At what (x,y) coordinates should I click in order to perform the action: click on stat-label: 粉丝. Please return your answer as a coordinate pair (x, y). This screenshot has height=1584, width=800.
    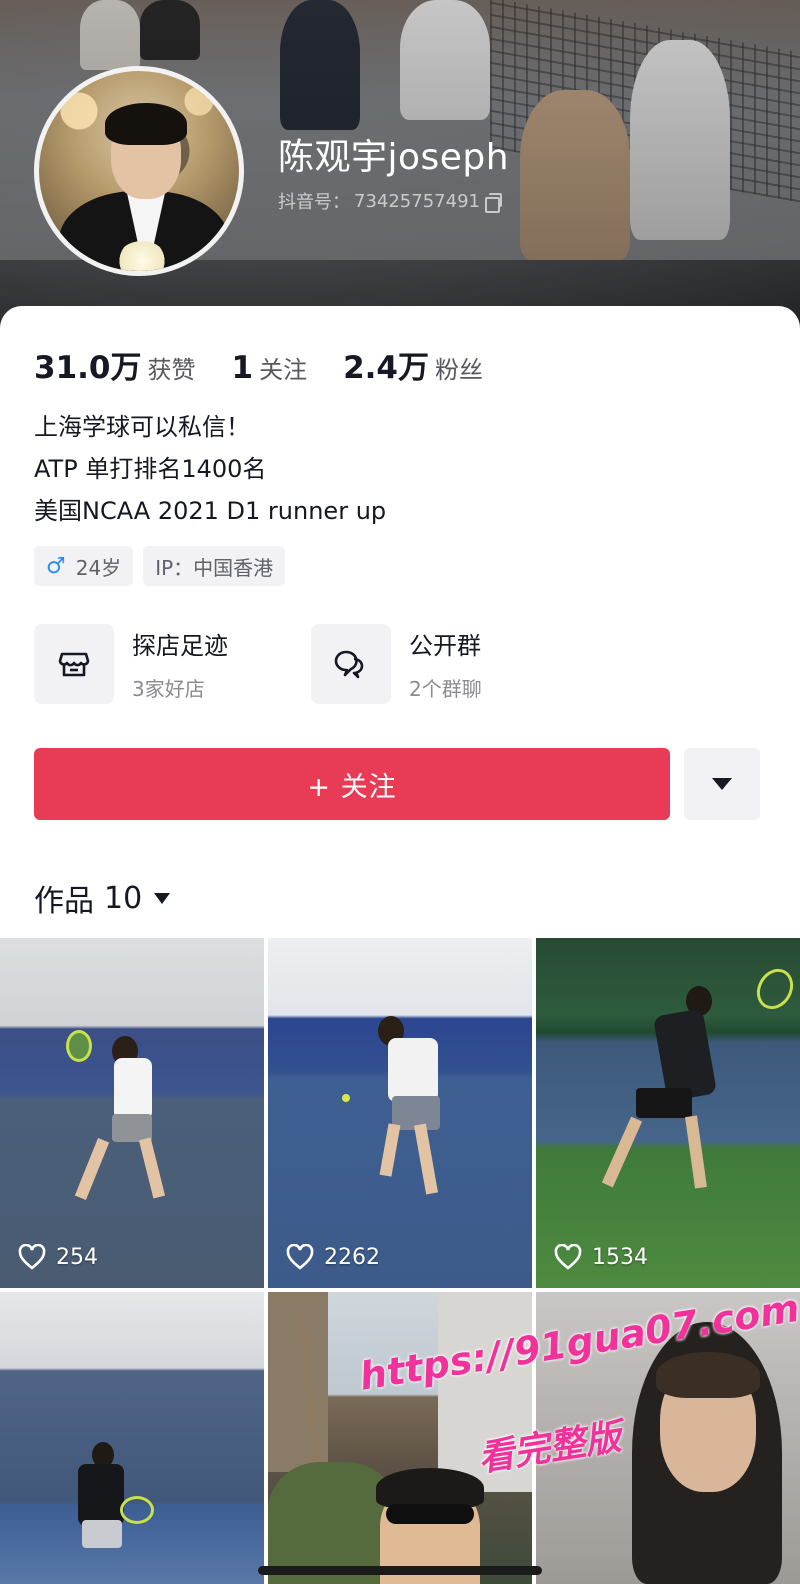
    Looking at the image, I should click on (459, 370).